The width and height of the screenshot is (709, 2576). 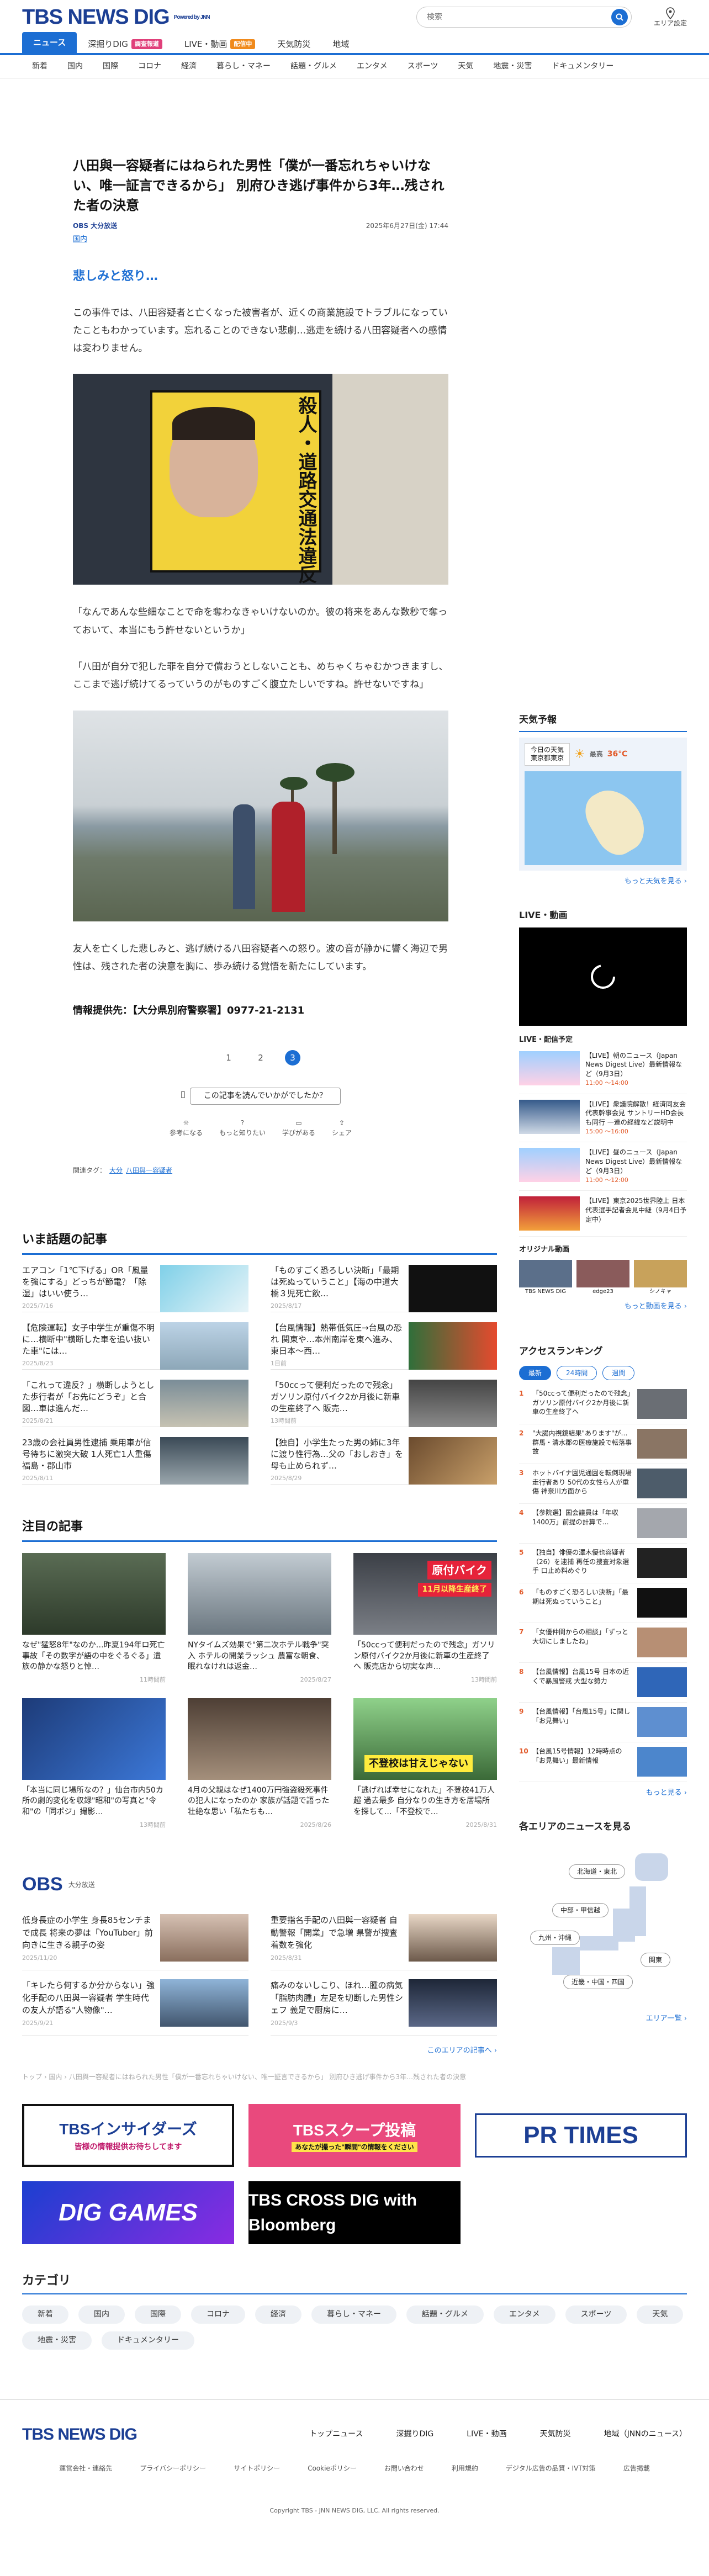 What do you see at coordinates (149, 1170) in the screenshot?
I see `tag-link: 八田與一容疑者` at bounding box center [149, 1170].